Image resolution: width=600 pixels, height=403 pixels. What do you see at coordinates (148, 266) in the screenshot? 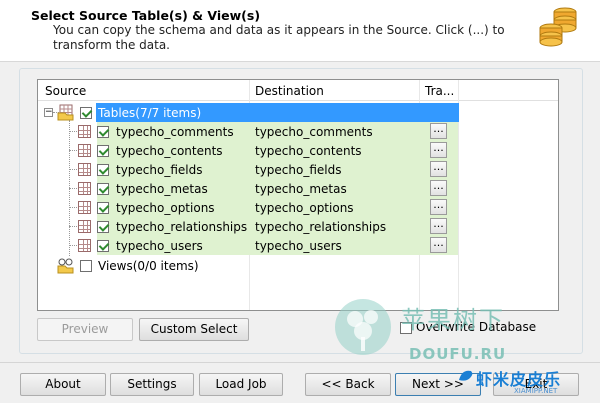
I see `views-group-label: Views(0/0 items)` at bounding box center [148, 266].